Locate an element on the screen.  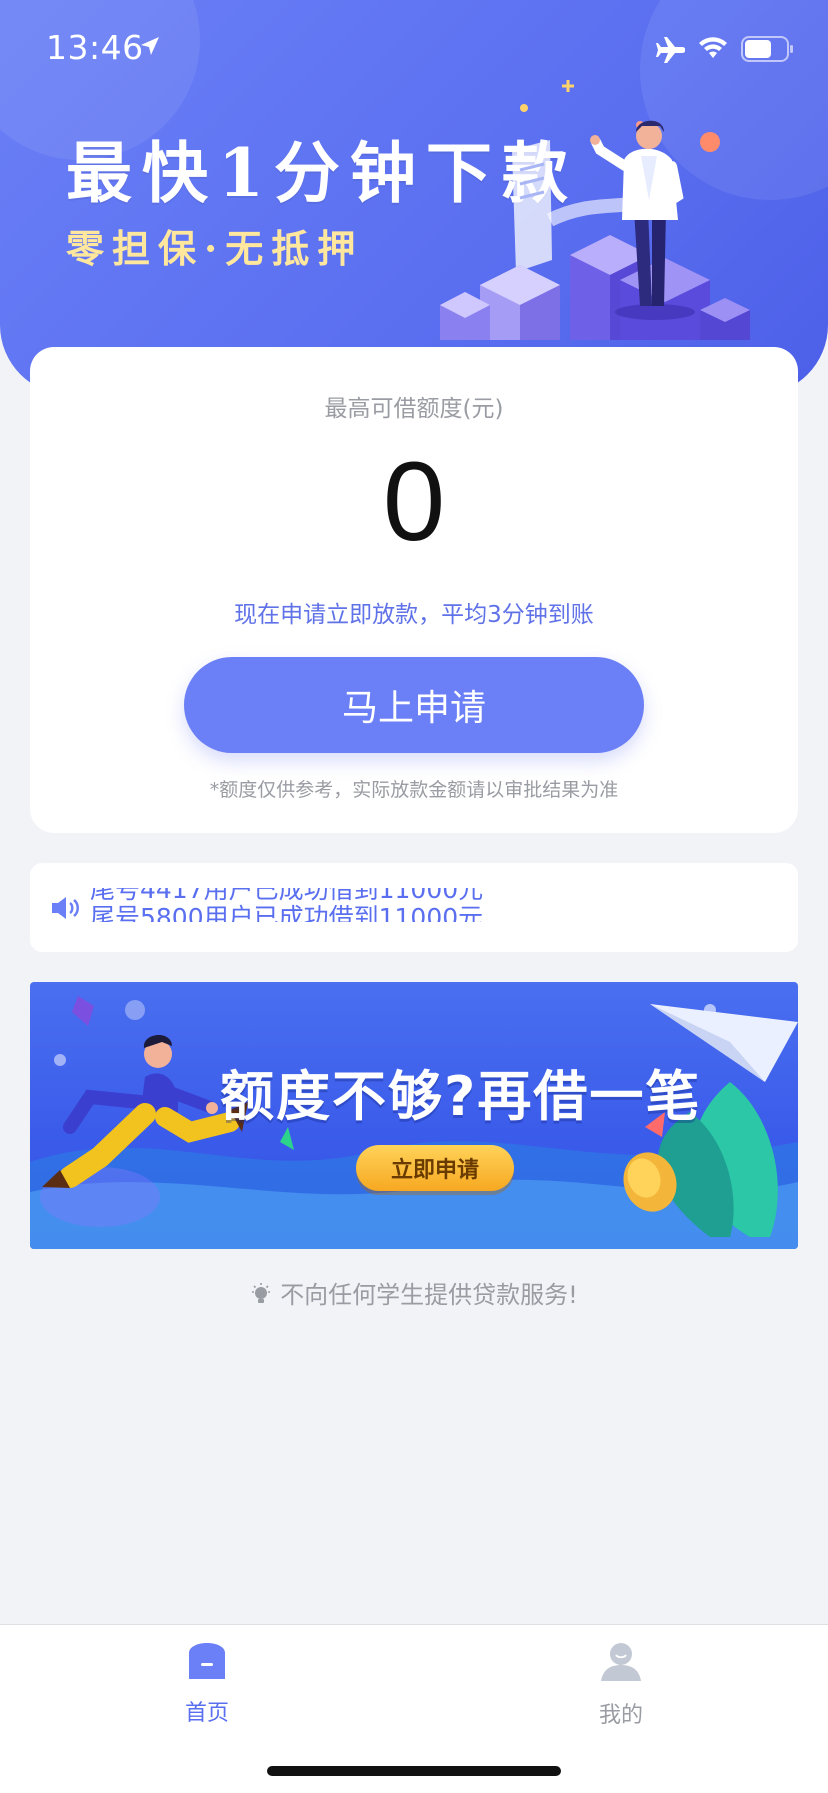
home-icon is located at coordinates (207, 1661).